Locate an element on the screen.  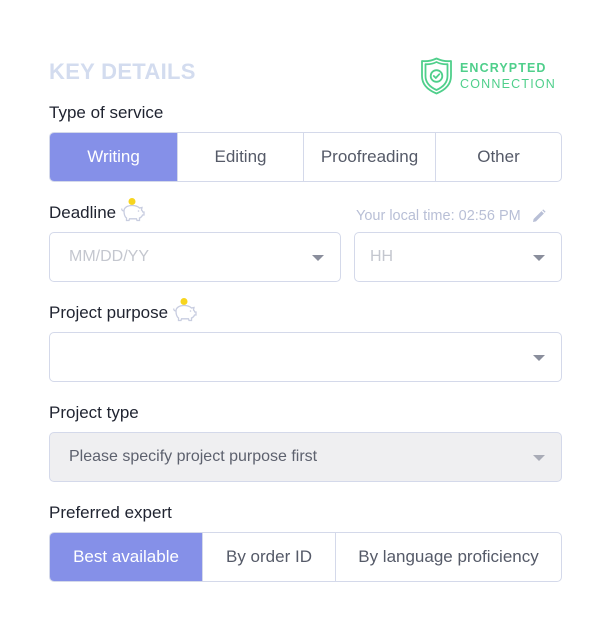
project-purpose-label-text: Project purpose is located at coordinates (109, 312).